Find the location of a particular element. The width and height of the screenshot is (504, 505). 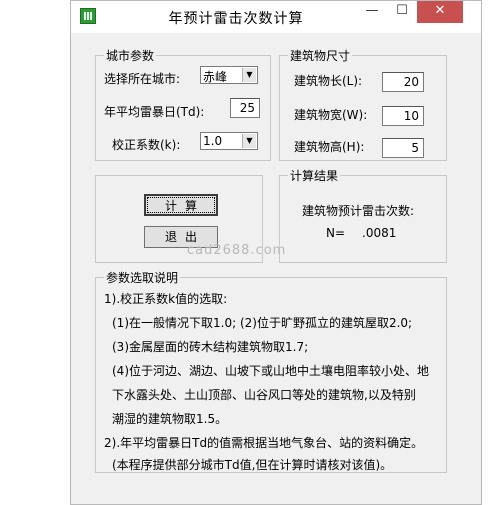

length-input: 20 is located at coordinates (403, 82).